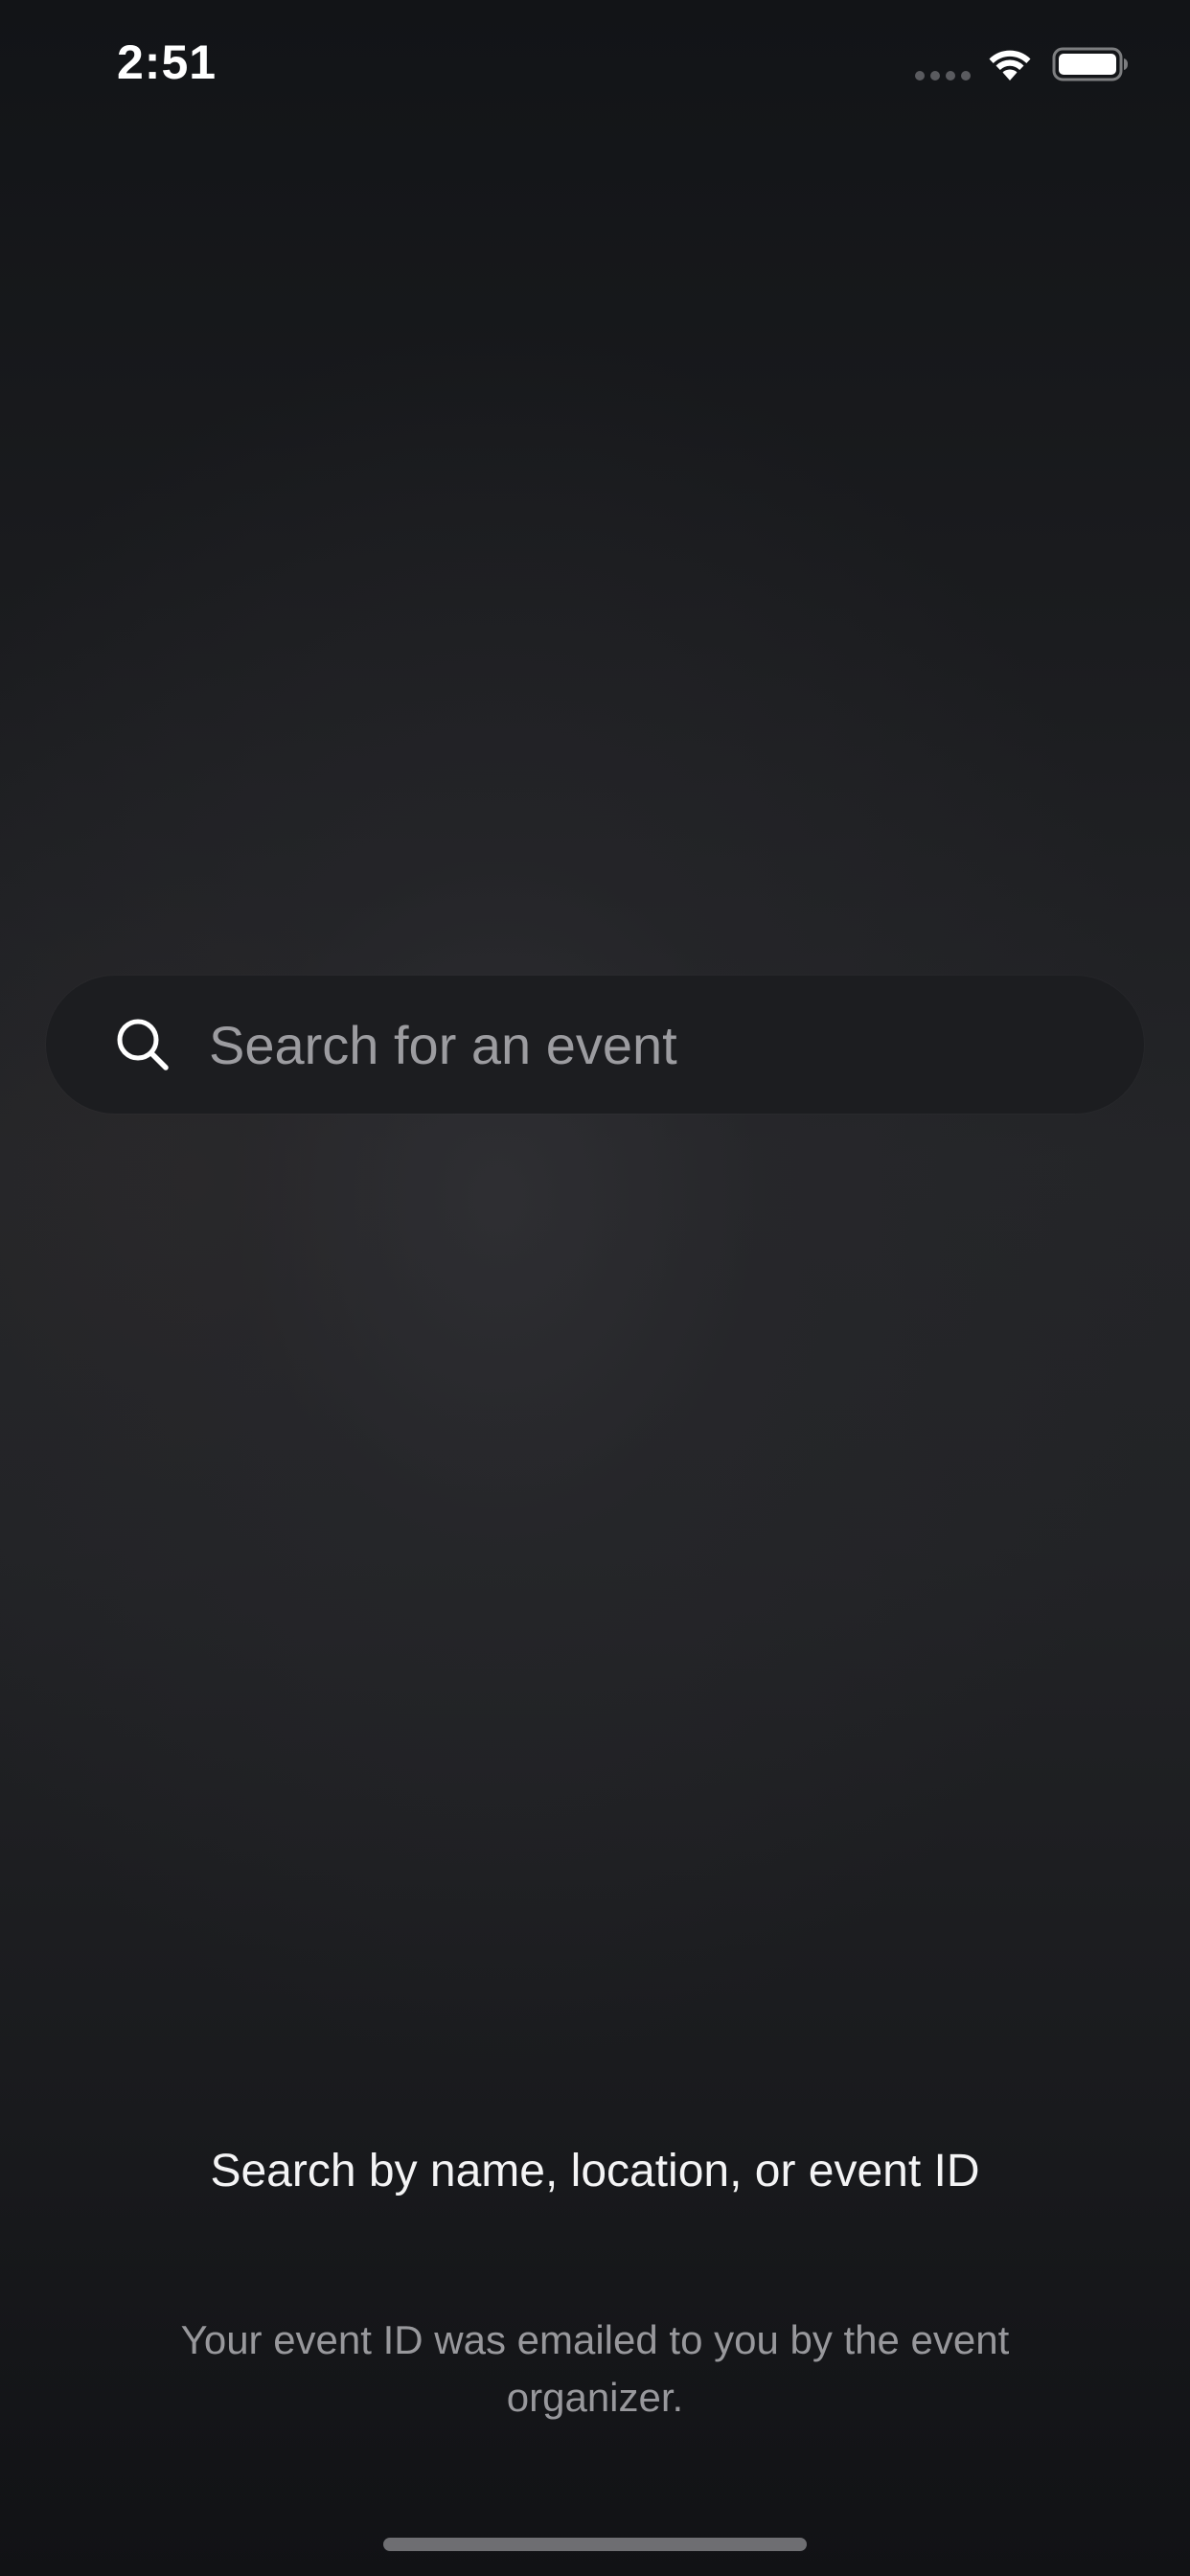 The height and width of the screenshot is (2576, 1190). I want to click on help-title: Search by name, location, or event ID, so click(595, 2171).